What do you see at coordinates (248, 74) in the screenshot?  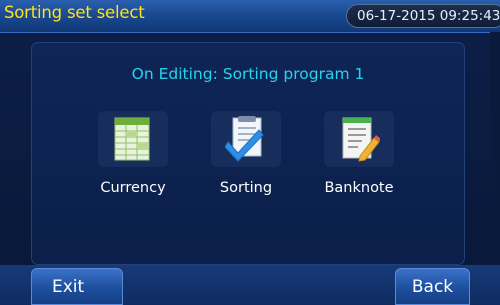 I see `editing-title: On Editing: Sorting program 1` at bounding box center [248, 74].